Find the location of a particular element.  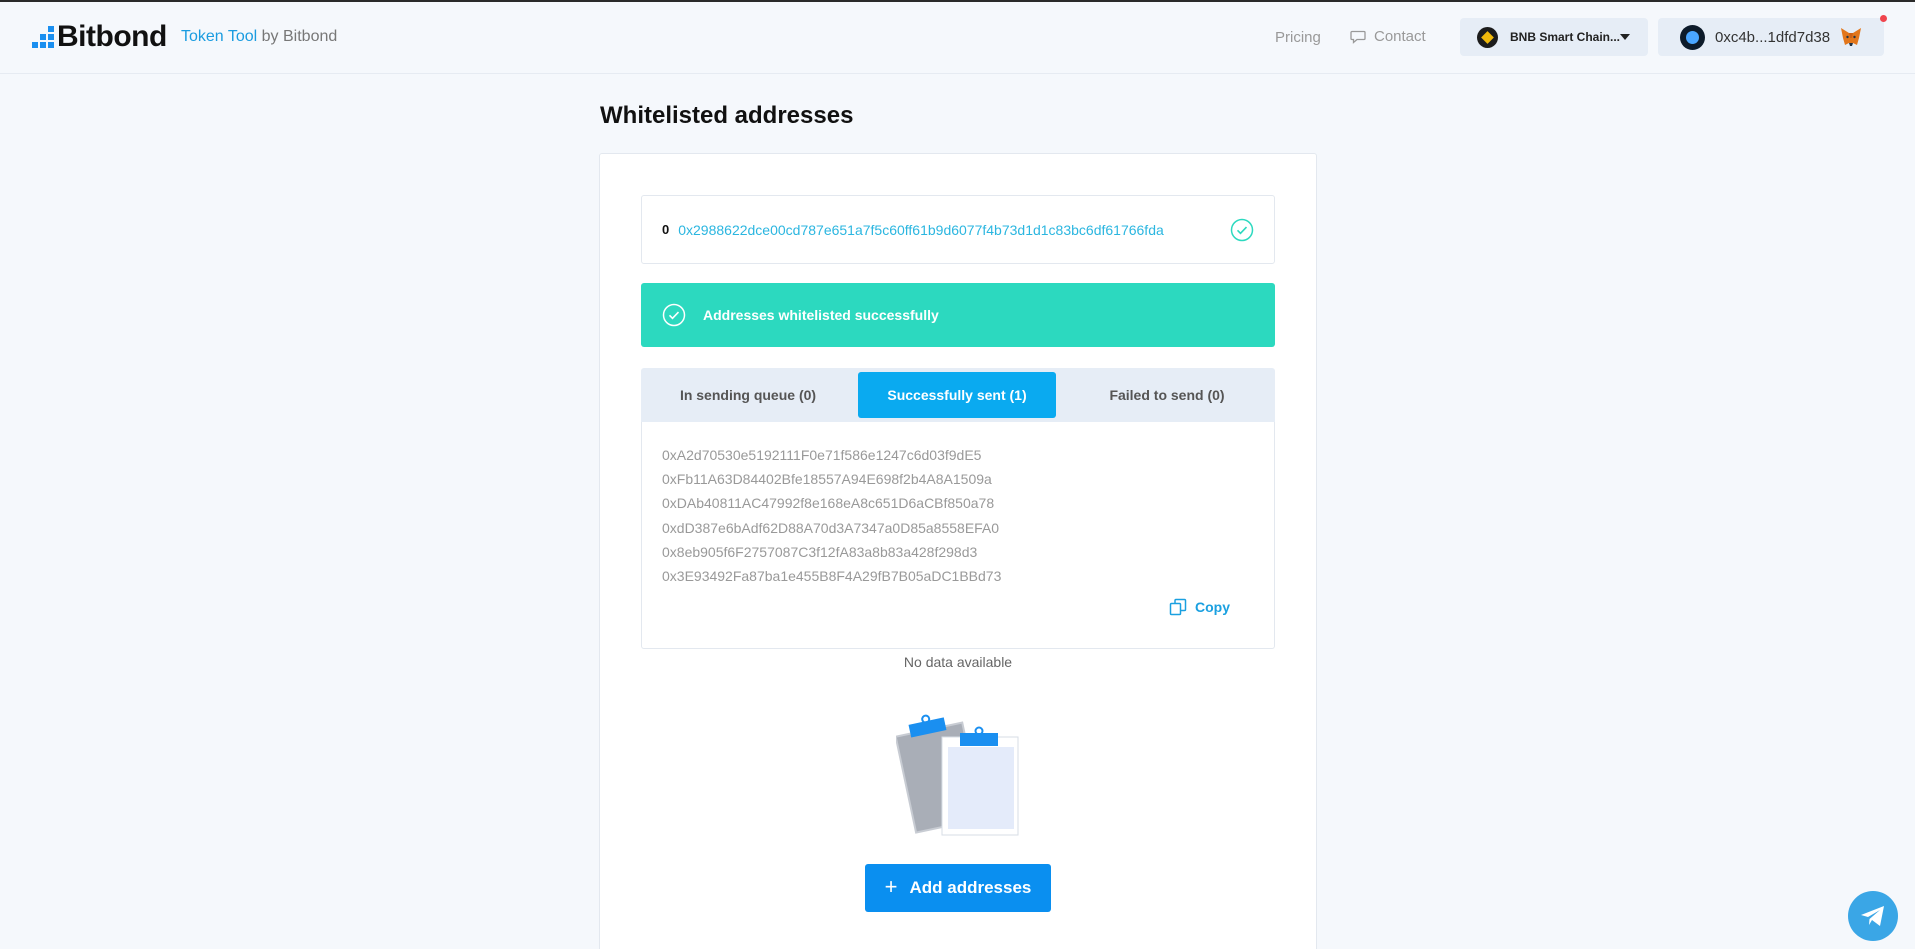

copy-icon is located at coordinates (1178, 607).